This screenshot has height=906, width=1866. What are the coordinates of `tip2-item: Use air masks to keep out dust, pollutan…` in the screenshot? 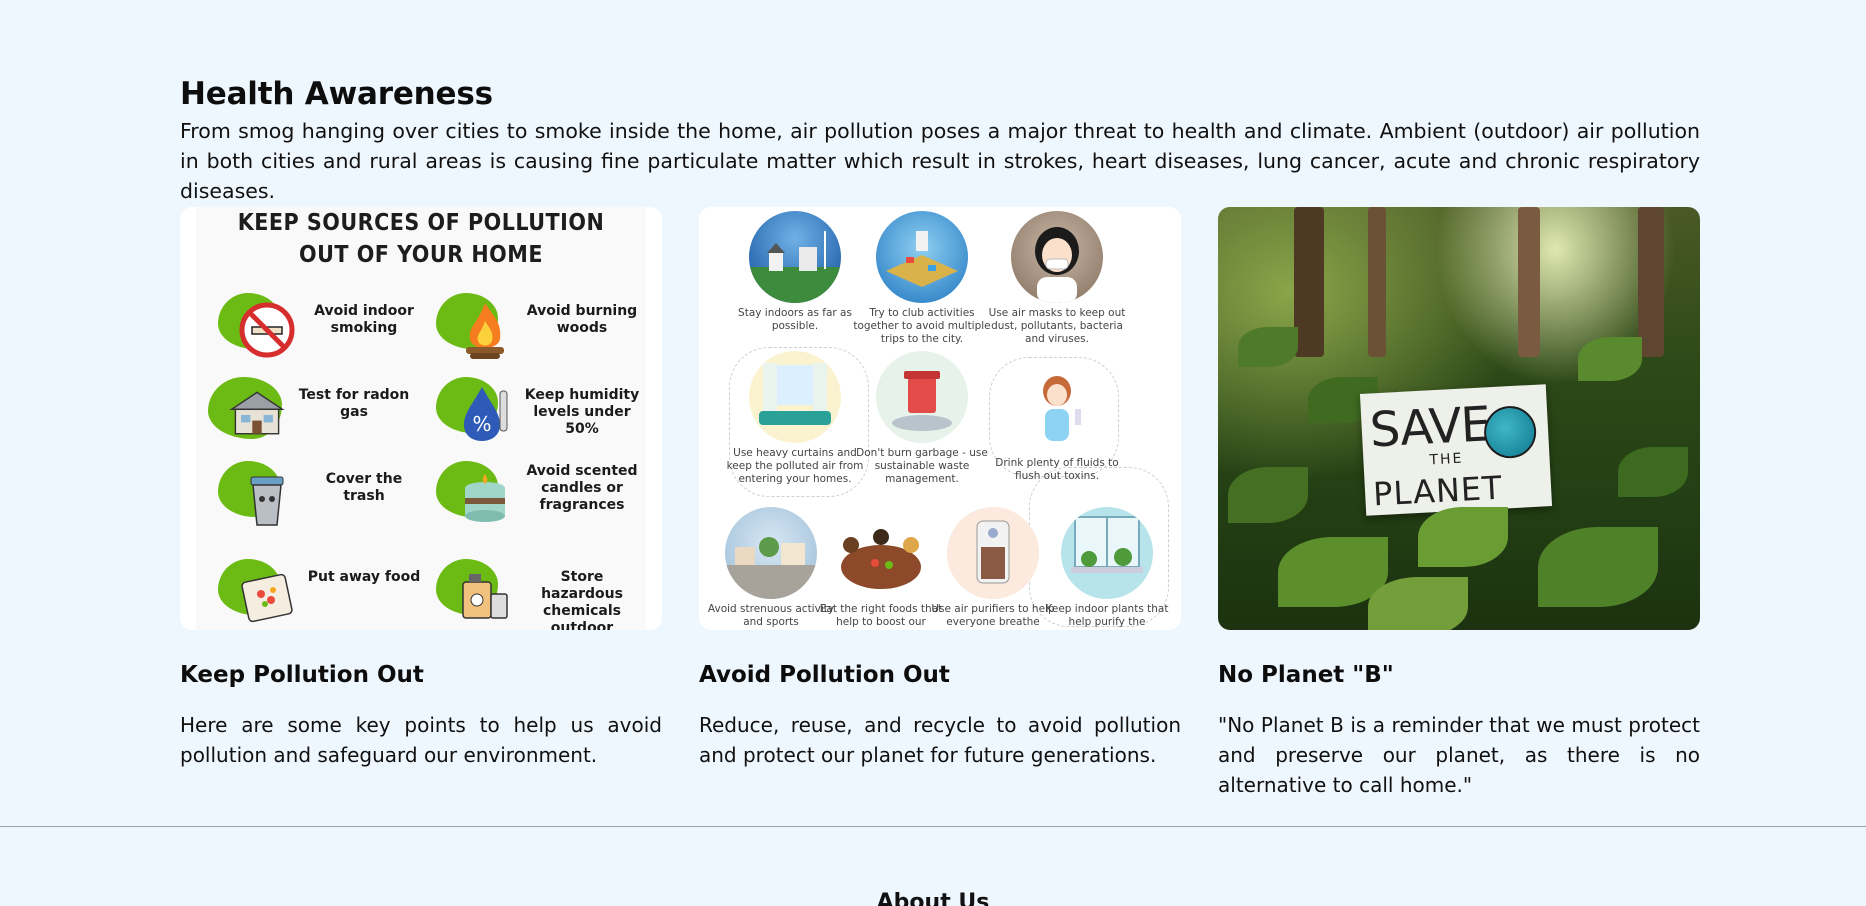 It's located at (1057, 278).